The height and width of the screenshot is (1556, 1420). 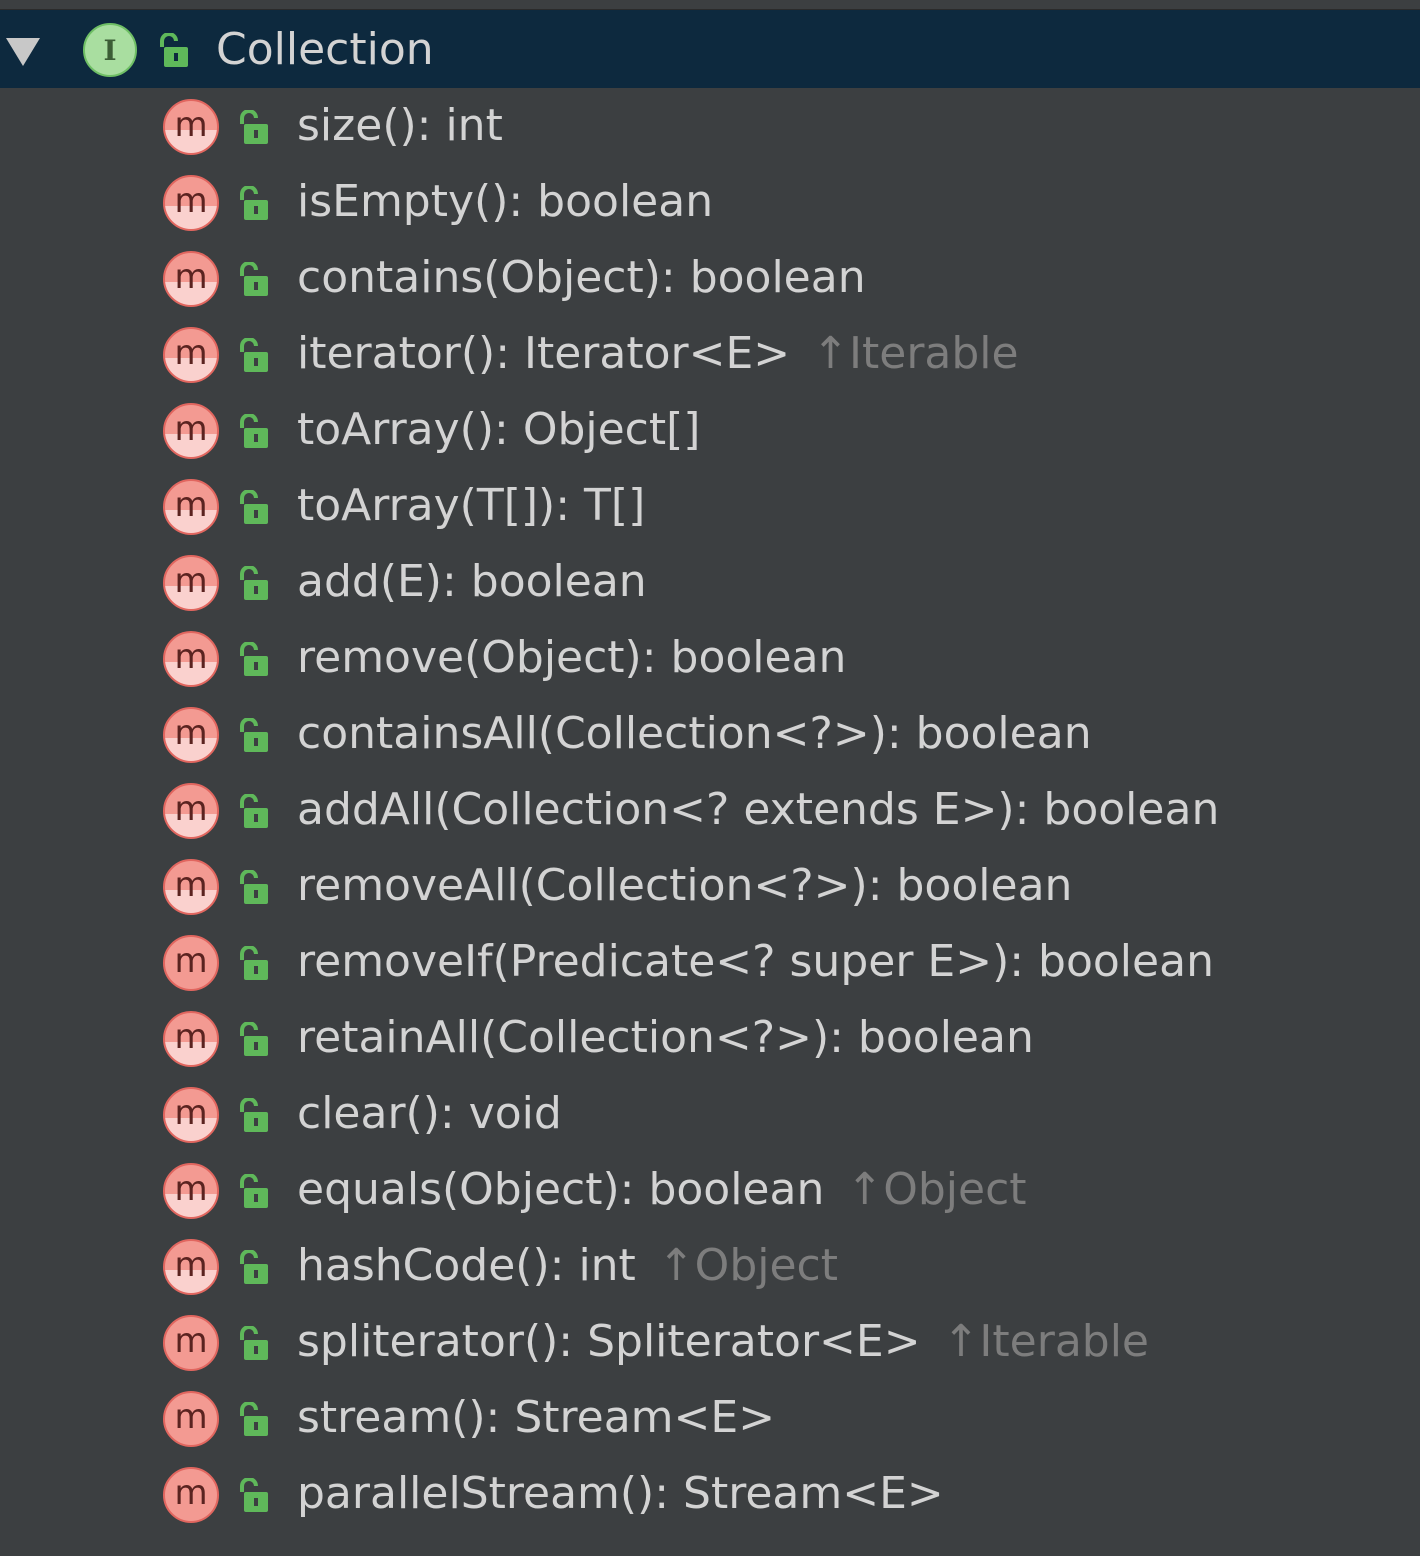 I want to click on member-signature: equals(Object): boolean ↑Object, so click(x=662, y=1190).